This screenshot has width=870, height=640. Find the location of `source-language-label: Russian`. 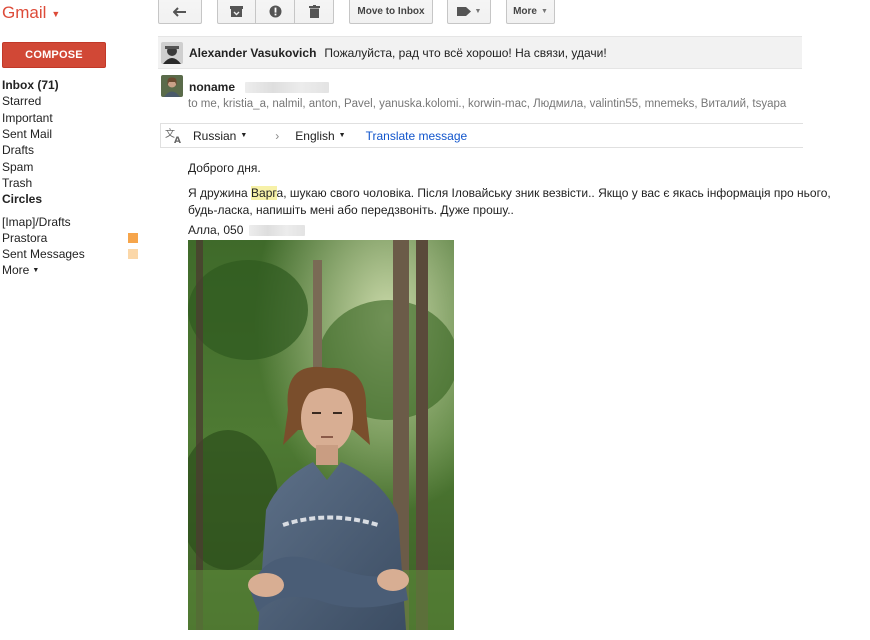

source-language-label: Russian is located at coordinates (215, 135).